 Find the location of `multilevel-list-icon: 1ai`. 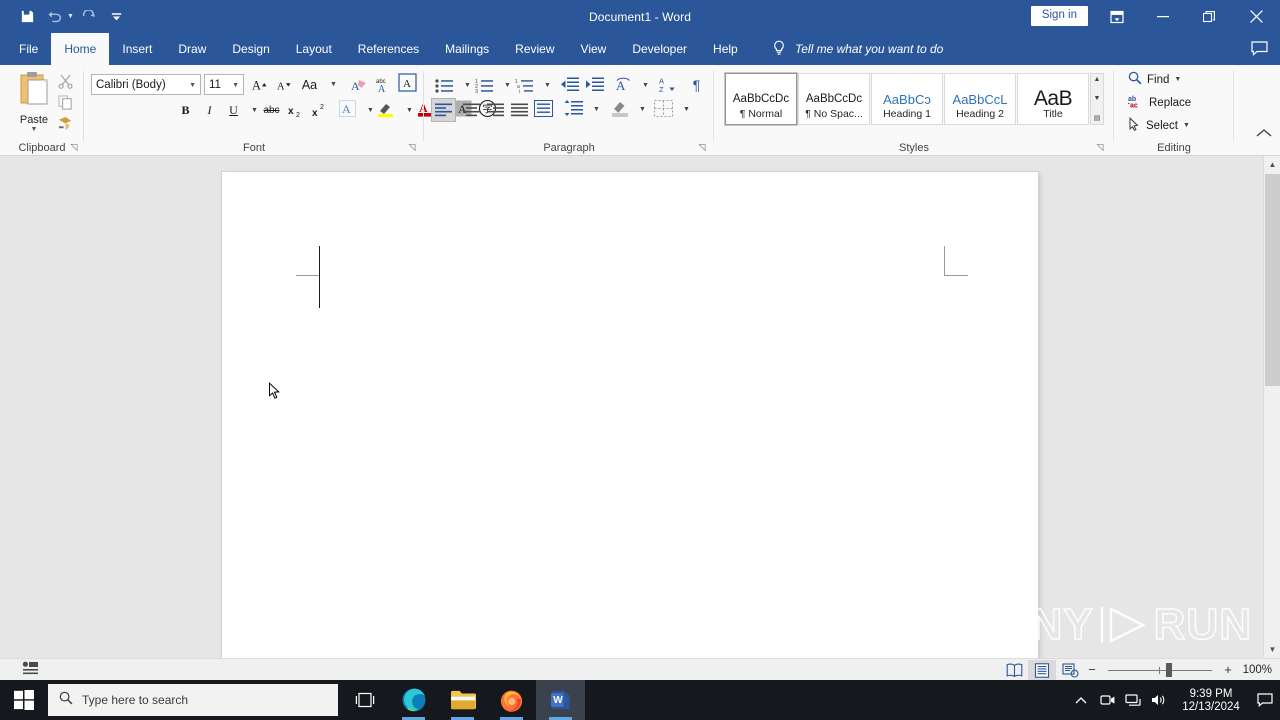

multilevel-list-icon: 1ai is located at coordinates (524, 85).